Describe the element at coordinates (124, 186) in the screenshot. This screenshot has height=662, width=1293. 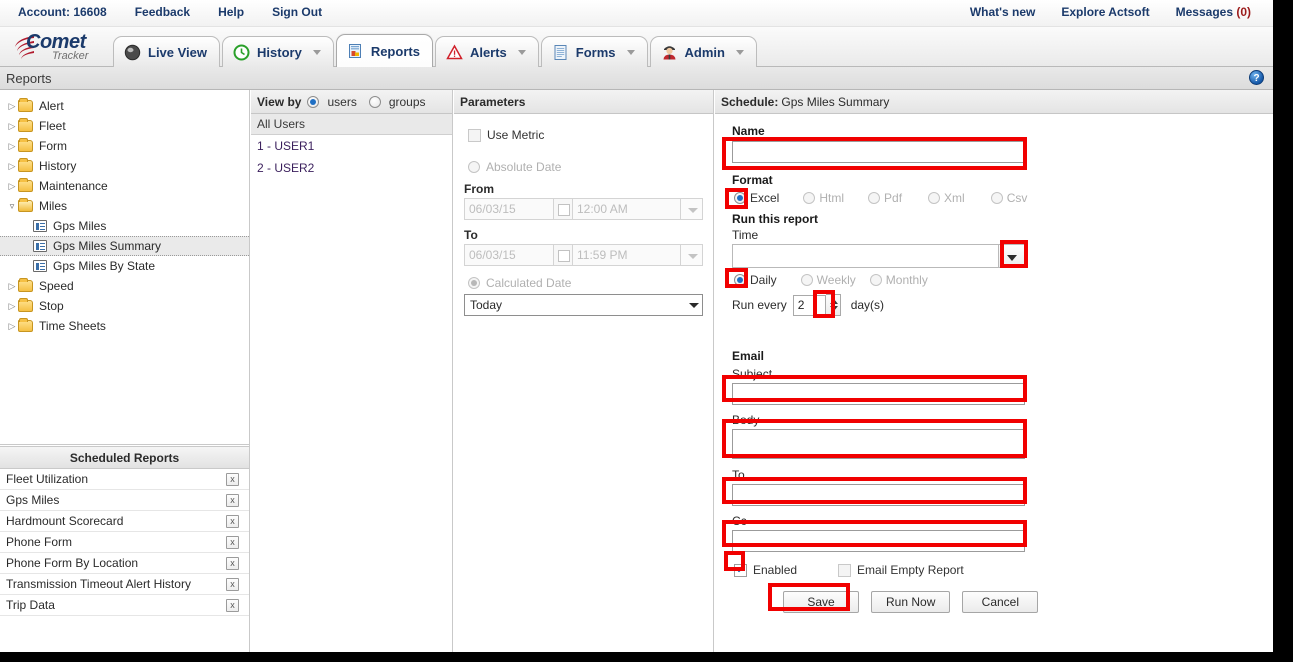
I see `tree-node-maintenance: ▷ Maintenance` at that location.